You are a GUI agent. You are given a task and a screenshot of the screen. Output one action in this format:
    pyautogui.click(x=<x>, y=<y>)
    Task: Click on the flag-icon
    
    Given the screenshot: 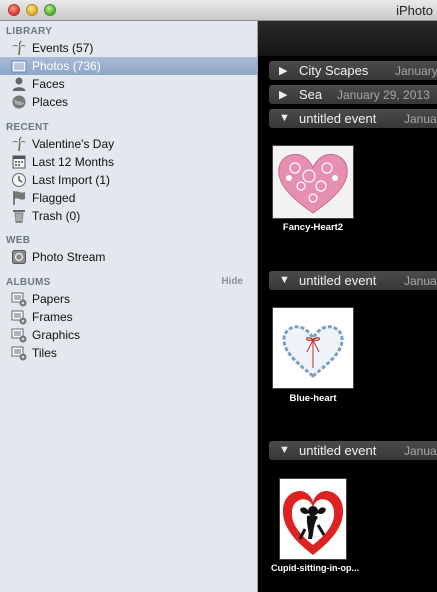 What is the action you would take?
    pyautogui.click(x=19, y=198)
    